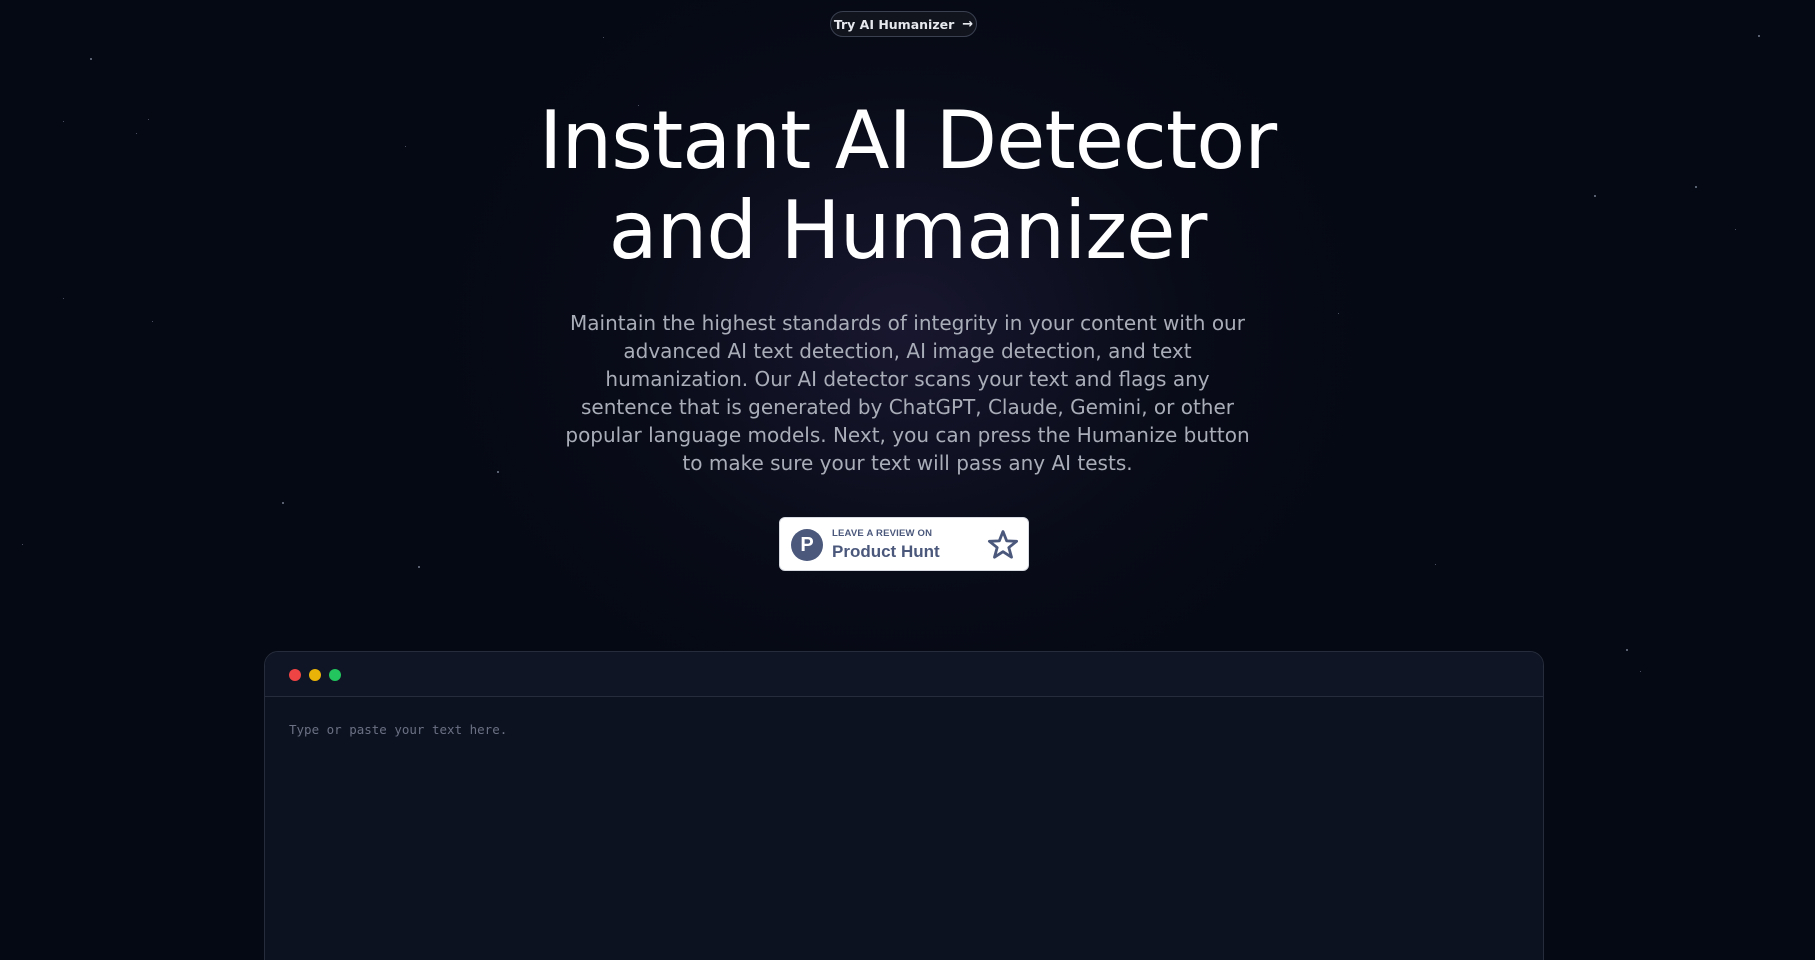  I want to click on arrow-right-icon: →, so click(968, 24).